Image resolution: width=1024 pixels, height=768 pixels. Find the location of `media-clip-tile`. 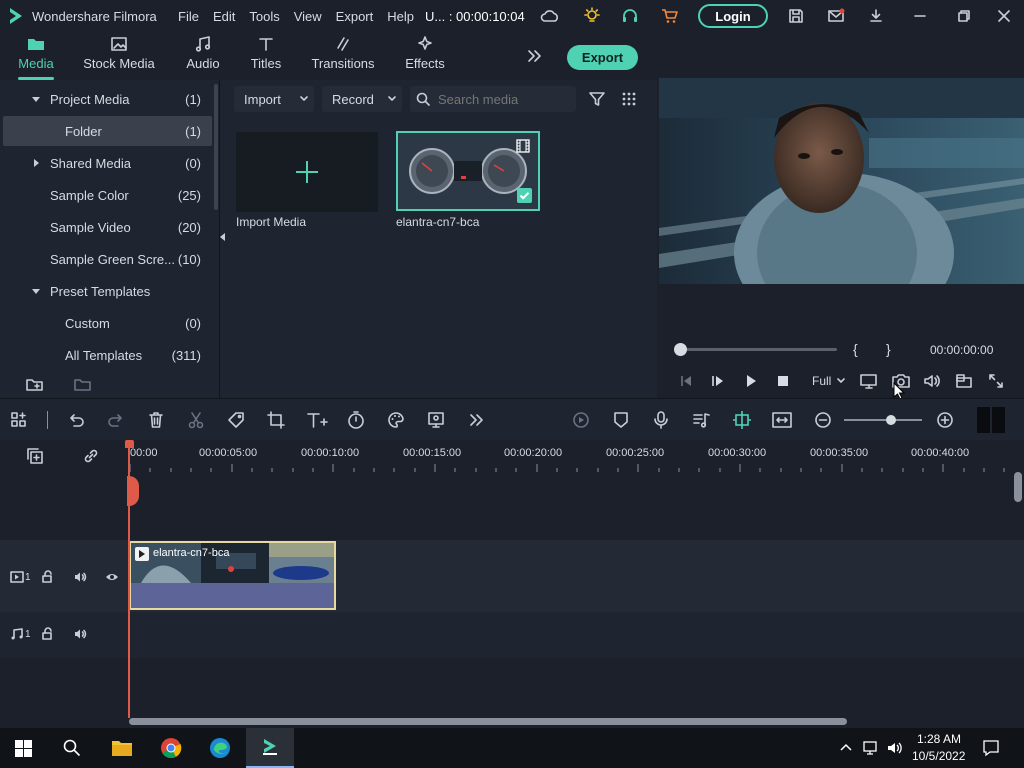

media-clip-tile is located at coordinates (468, 171).